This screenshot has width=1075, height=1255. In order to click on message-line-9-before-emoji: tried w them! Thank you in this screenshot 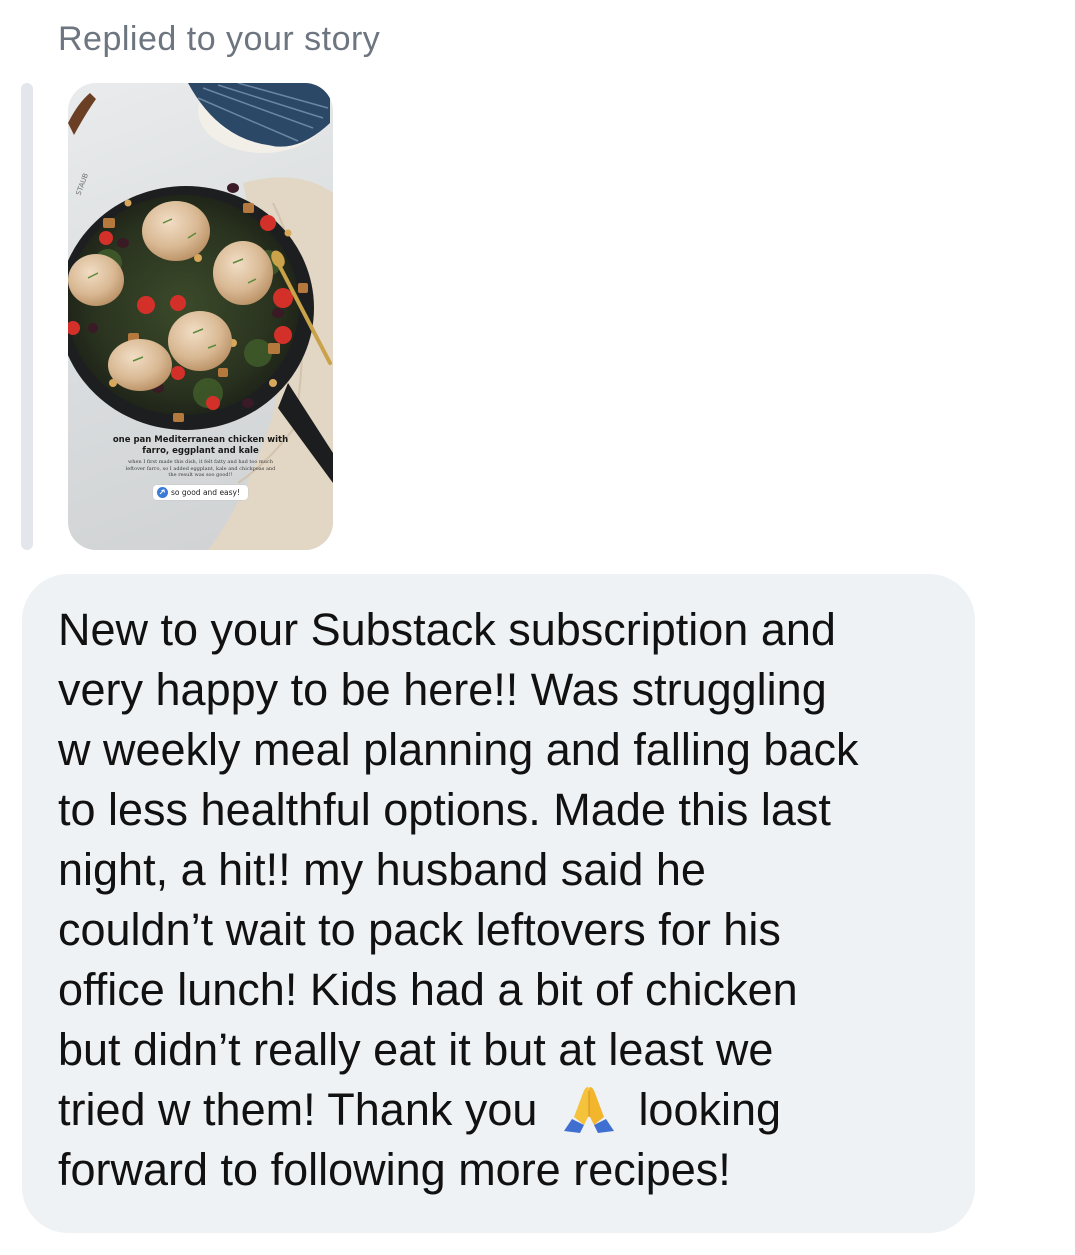, I will do `click(298, 1109)`.